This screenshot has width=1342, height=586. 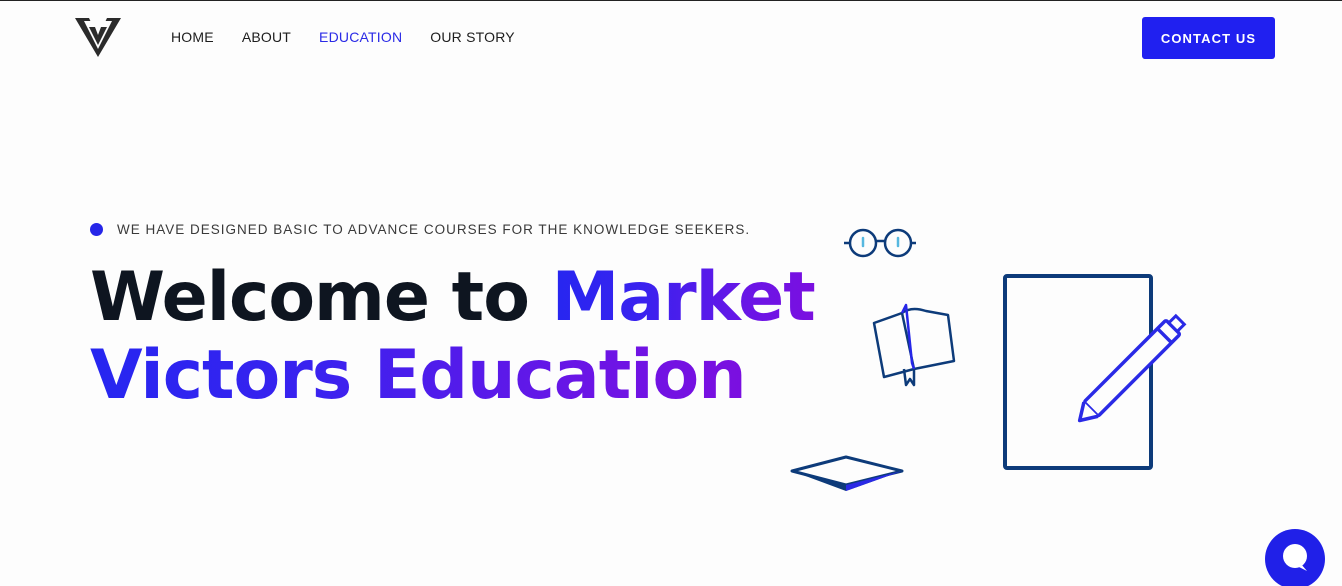 I want to click on chat-icon, so click(x=1295, y=557).